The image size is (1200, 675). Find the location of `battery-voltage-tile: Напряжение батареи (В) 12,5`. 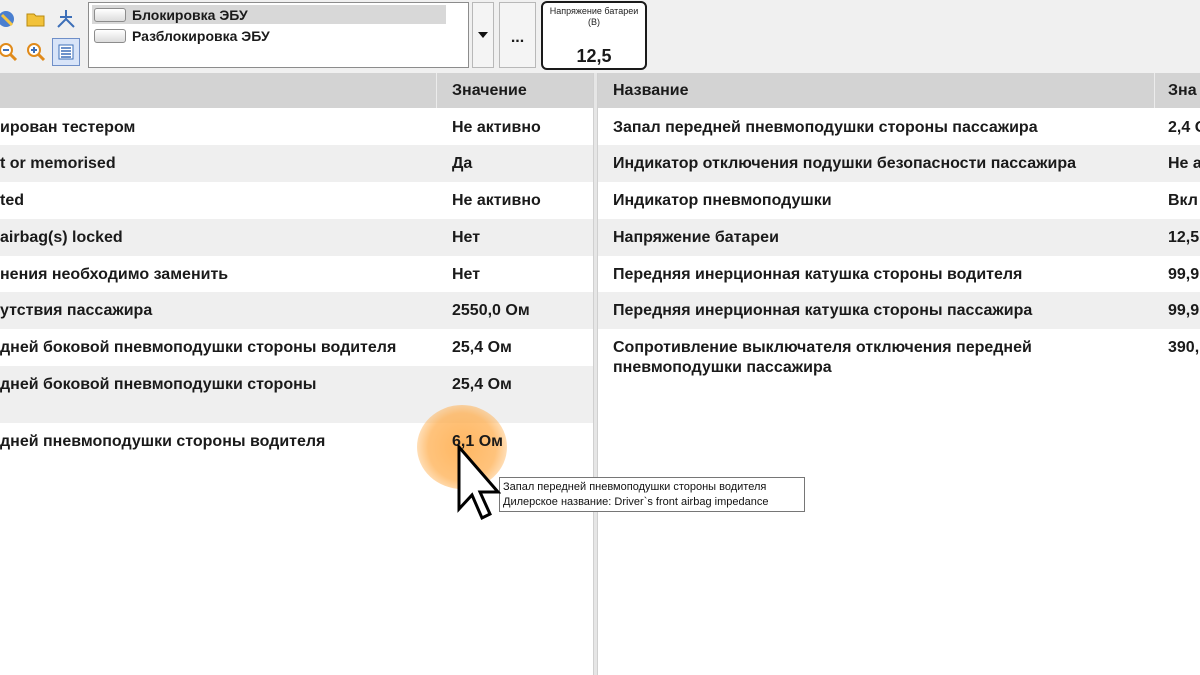

battery-voltage-tile: Напряжение батареи (В) 12,5 is located at coordinates (594, 35).